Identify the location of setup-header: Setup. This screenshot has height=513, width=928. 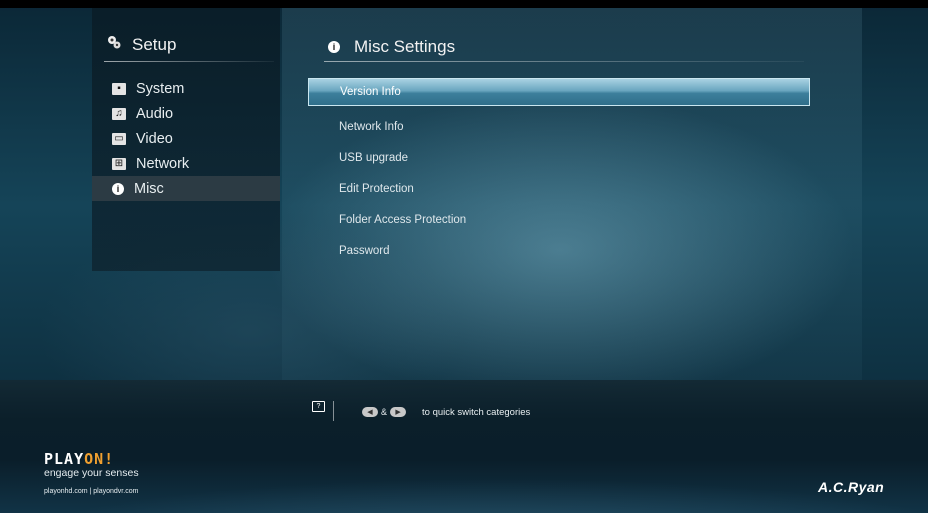
(141, 44).